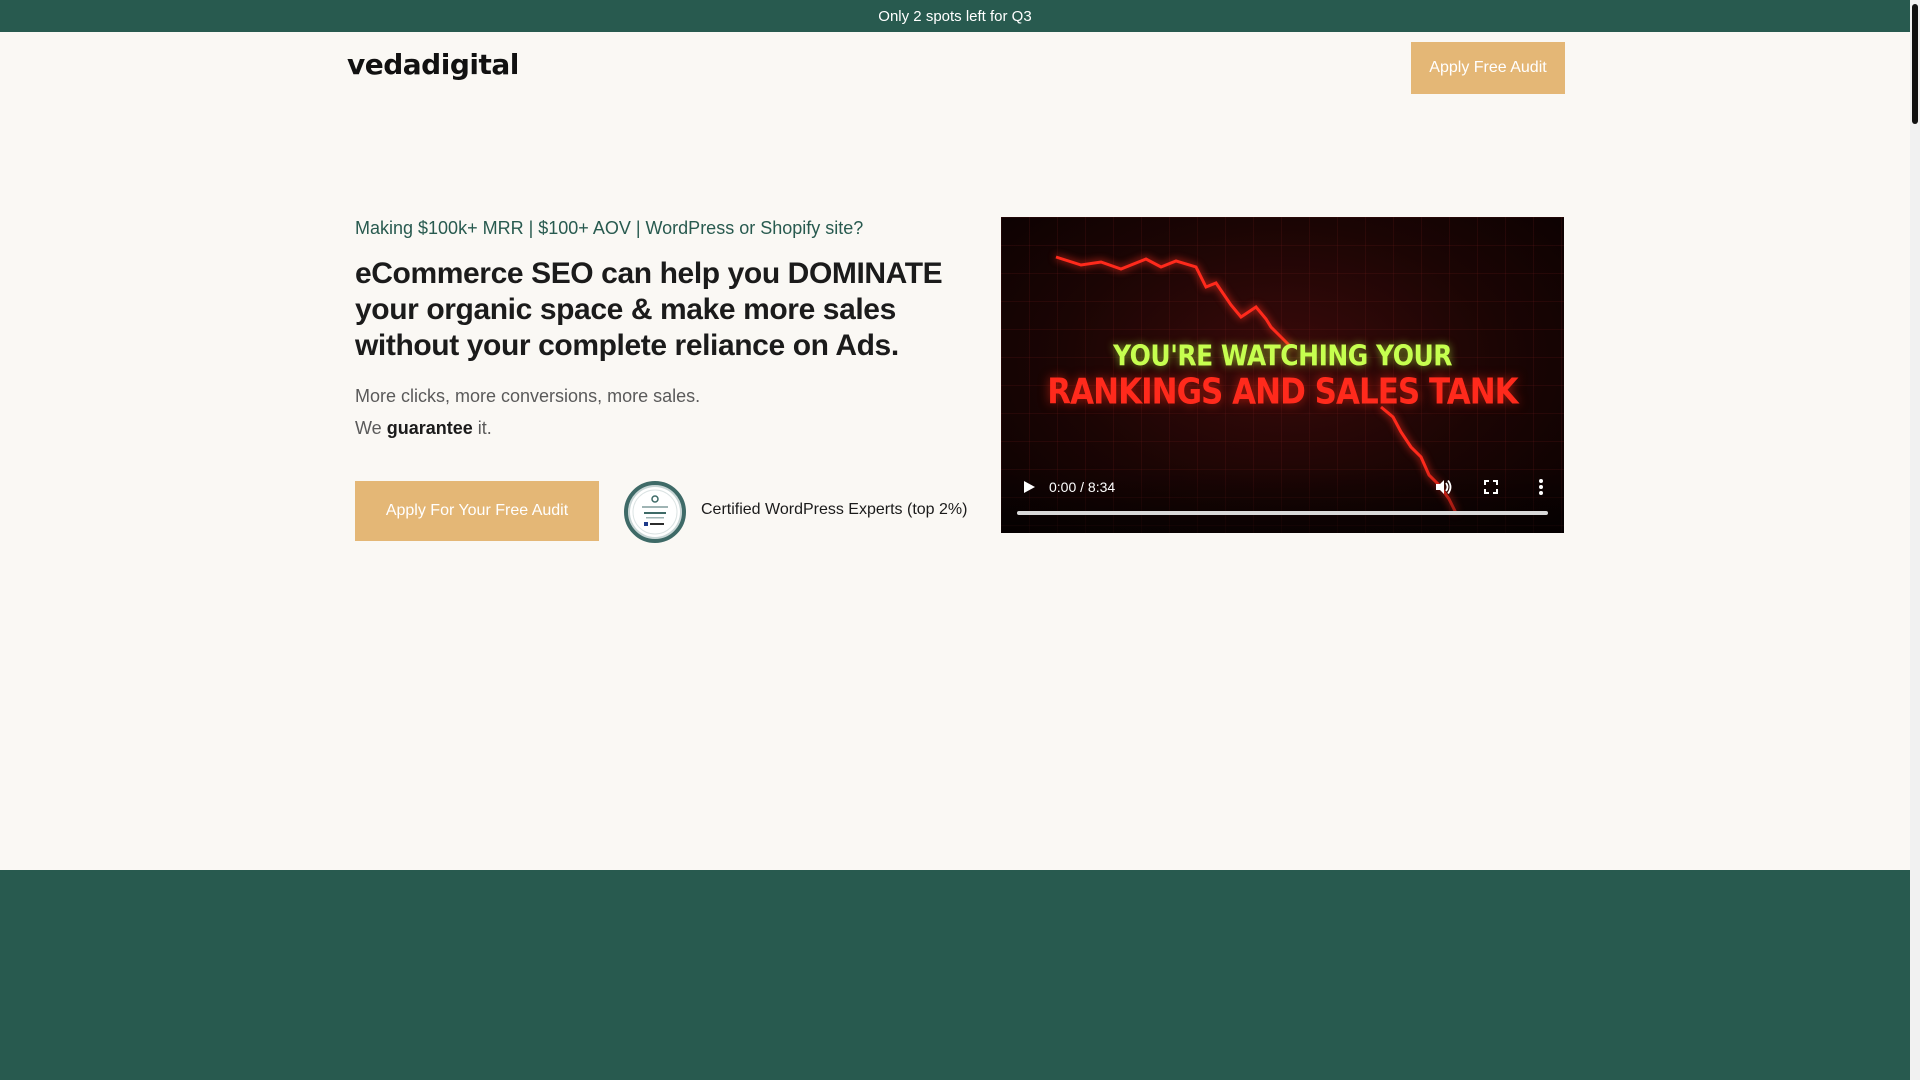 Image resolution: width=1920 pixels, height=1080 pixels. I want to click on video-progress-bar, so click(1282, 513).